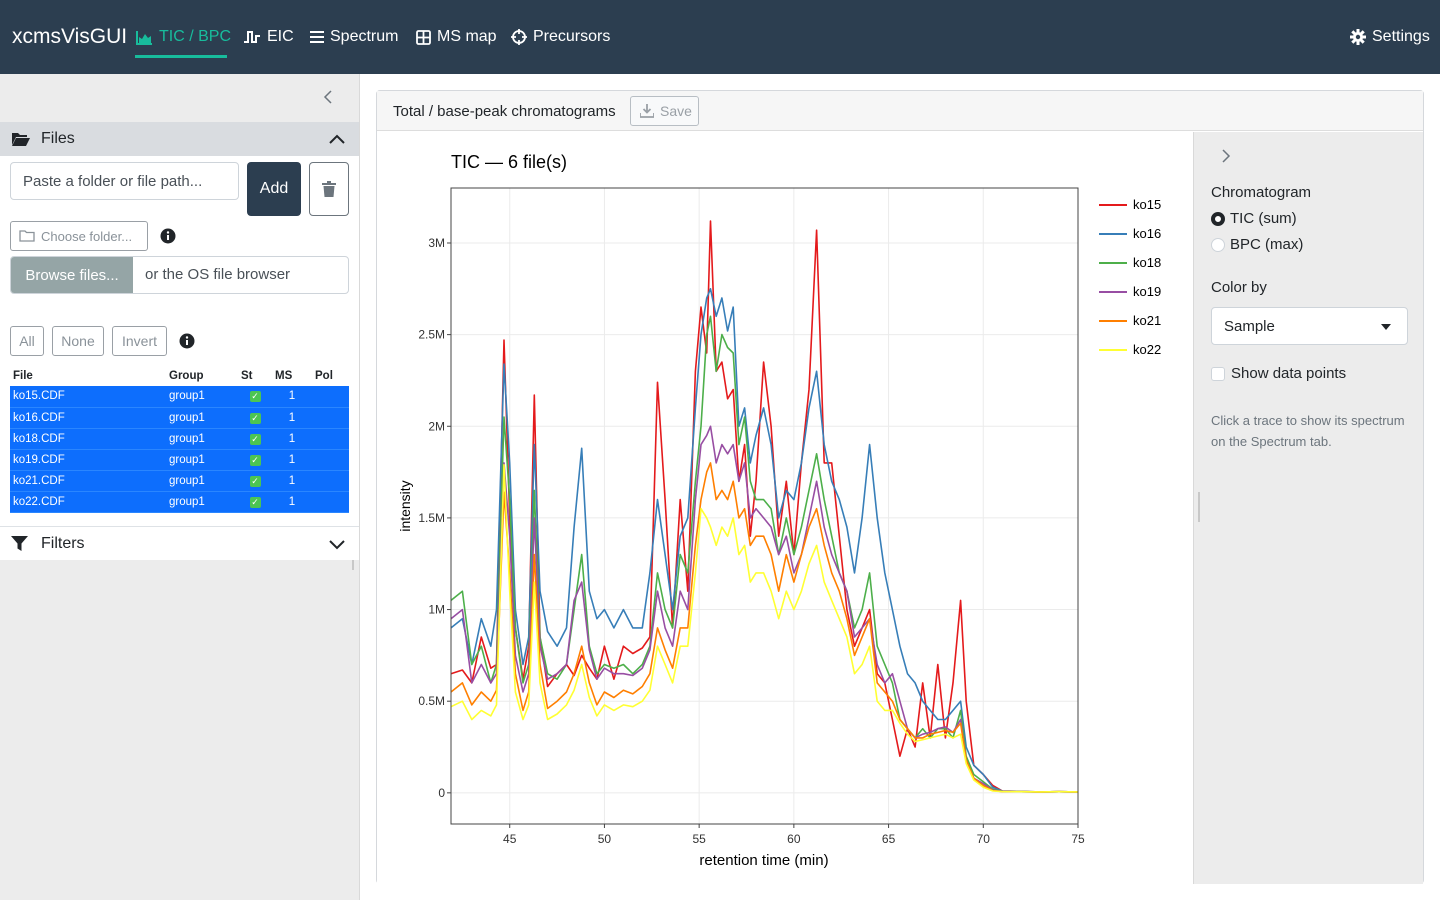  What do you see at coordinates (1239, 287) in the screenshot?
I see `color-by-label: Color by` at bounding box center [1239, 287].